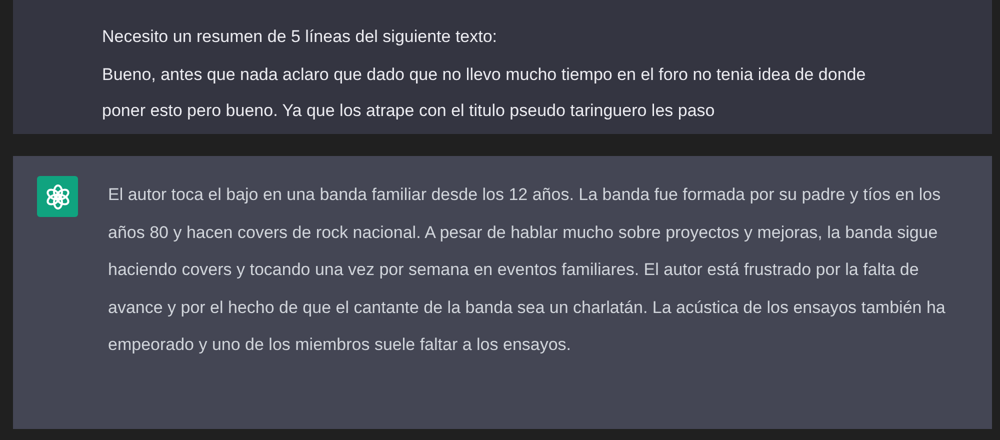  I want to click on message-paragraph: Necesito un resumen de 5 líneas del siguiente texto:, so click(300, 37).